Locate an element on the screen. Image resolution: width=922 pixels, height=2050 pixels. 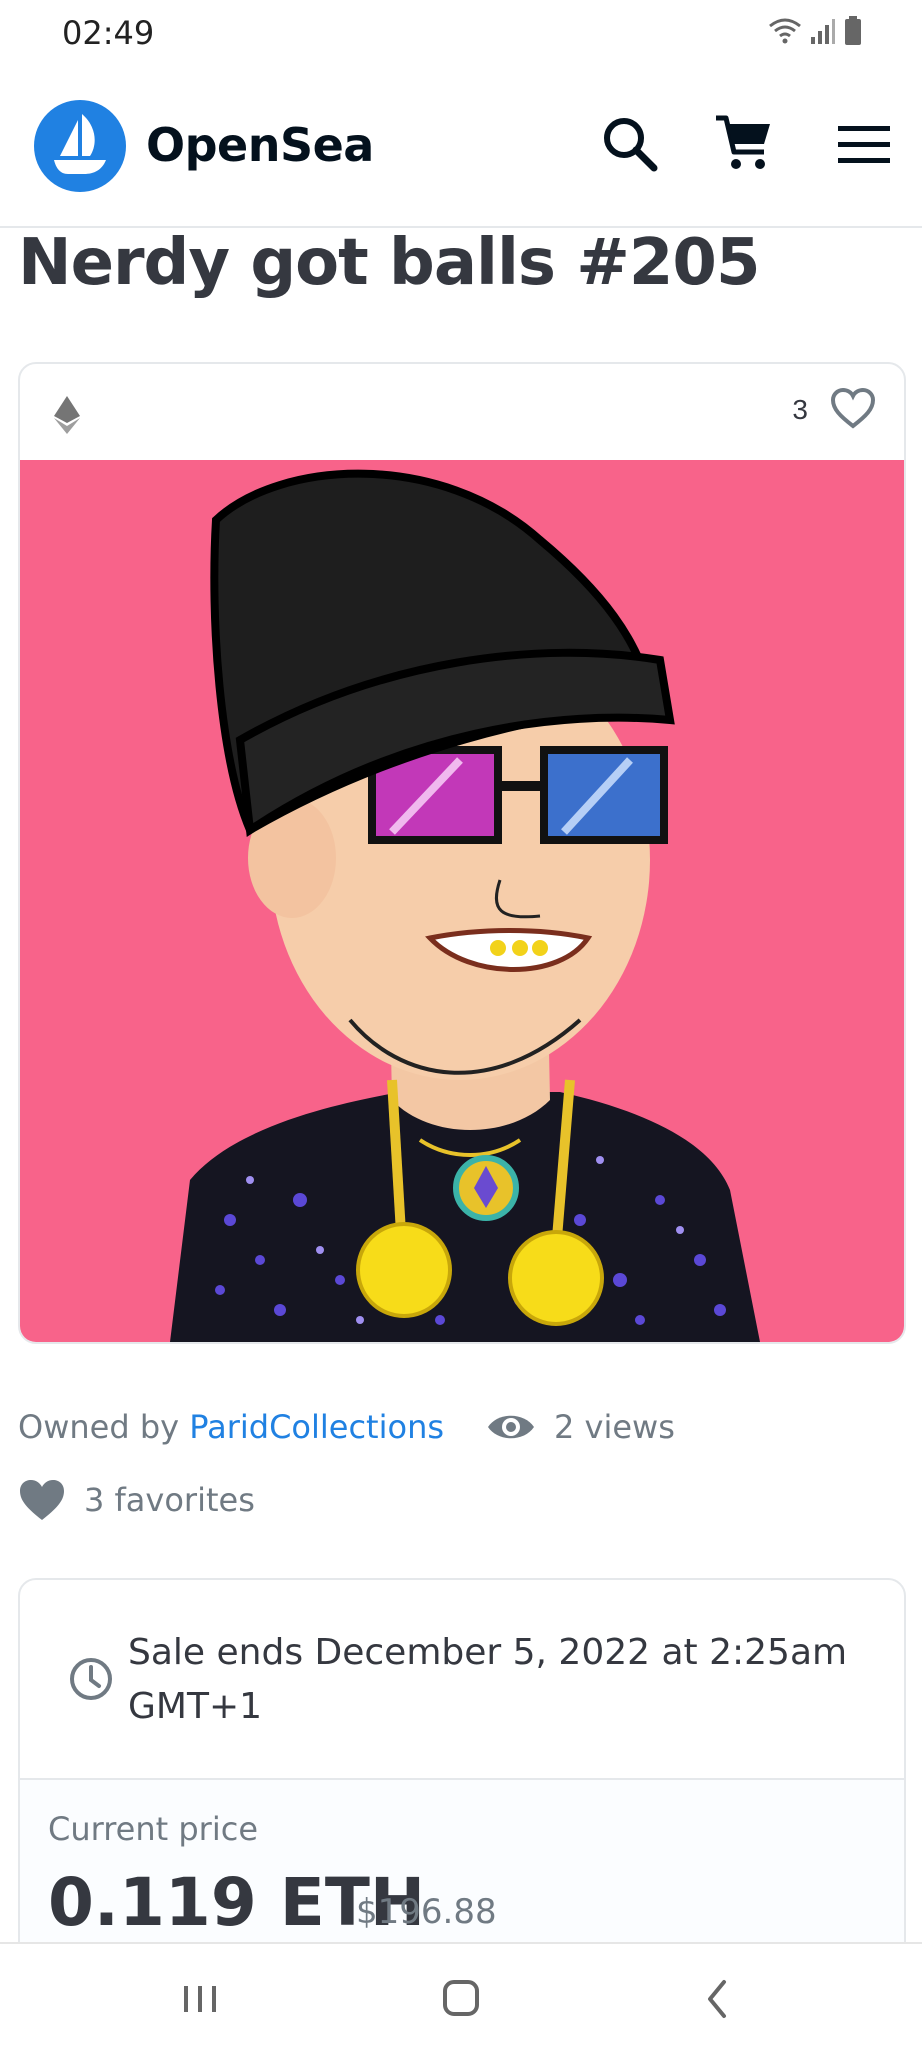
status-icons is located at coordinates (815, 31).